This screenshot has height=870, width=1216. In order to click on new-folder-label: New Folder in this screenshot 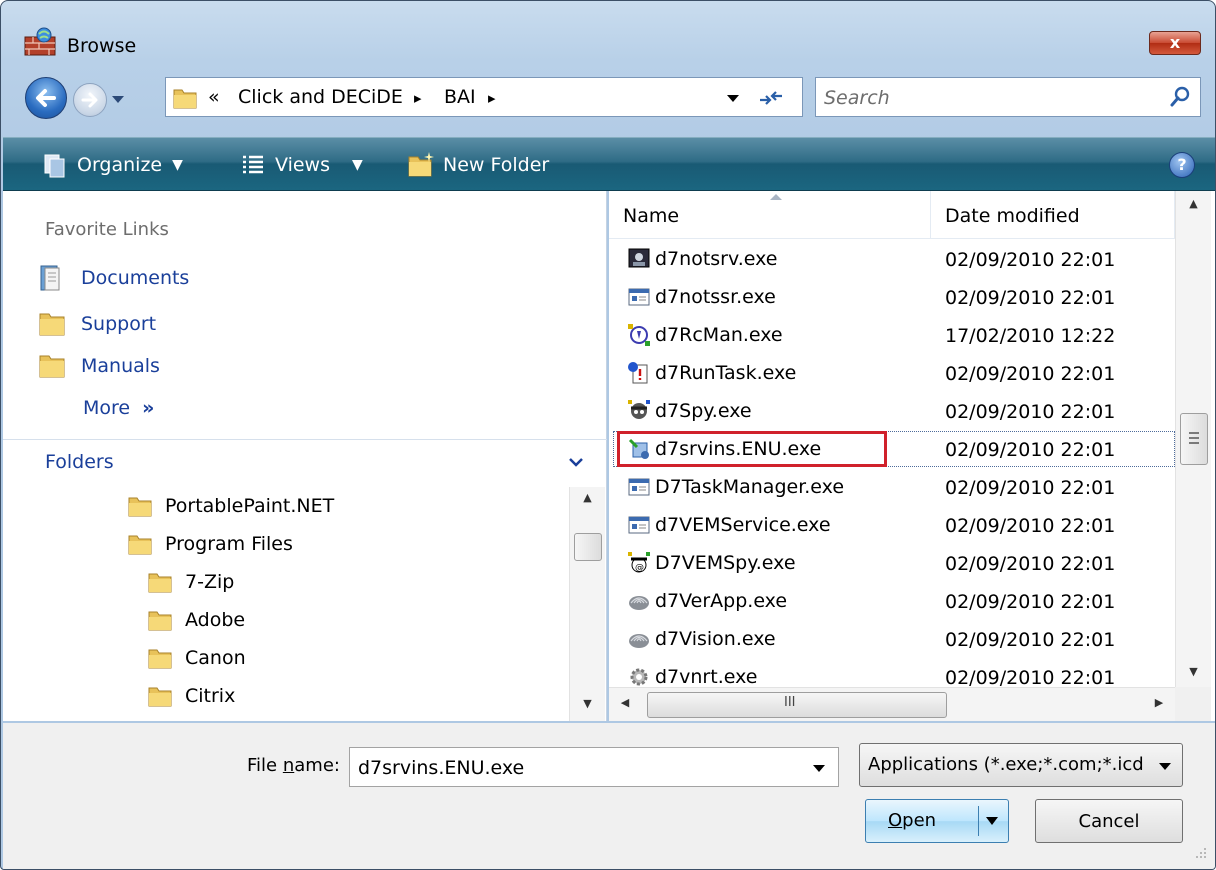, I will do `click(496, 165)`.